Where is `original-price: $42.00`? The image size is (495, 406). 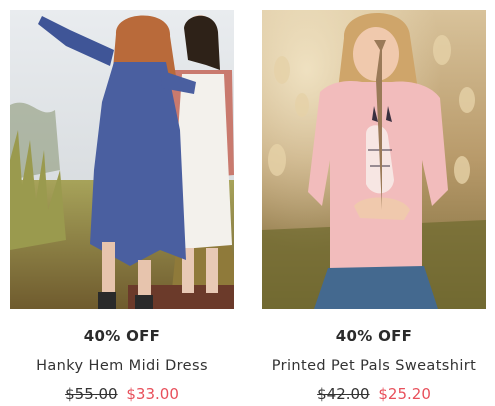 original-price: $42.00 is located at coordinates (343, 394).